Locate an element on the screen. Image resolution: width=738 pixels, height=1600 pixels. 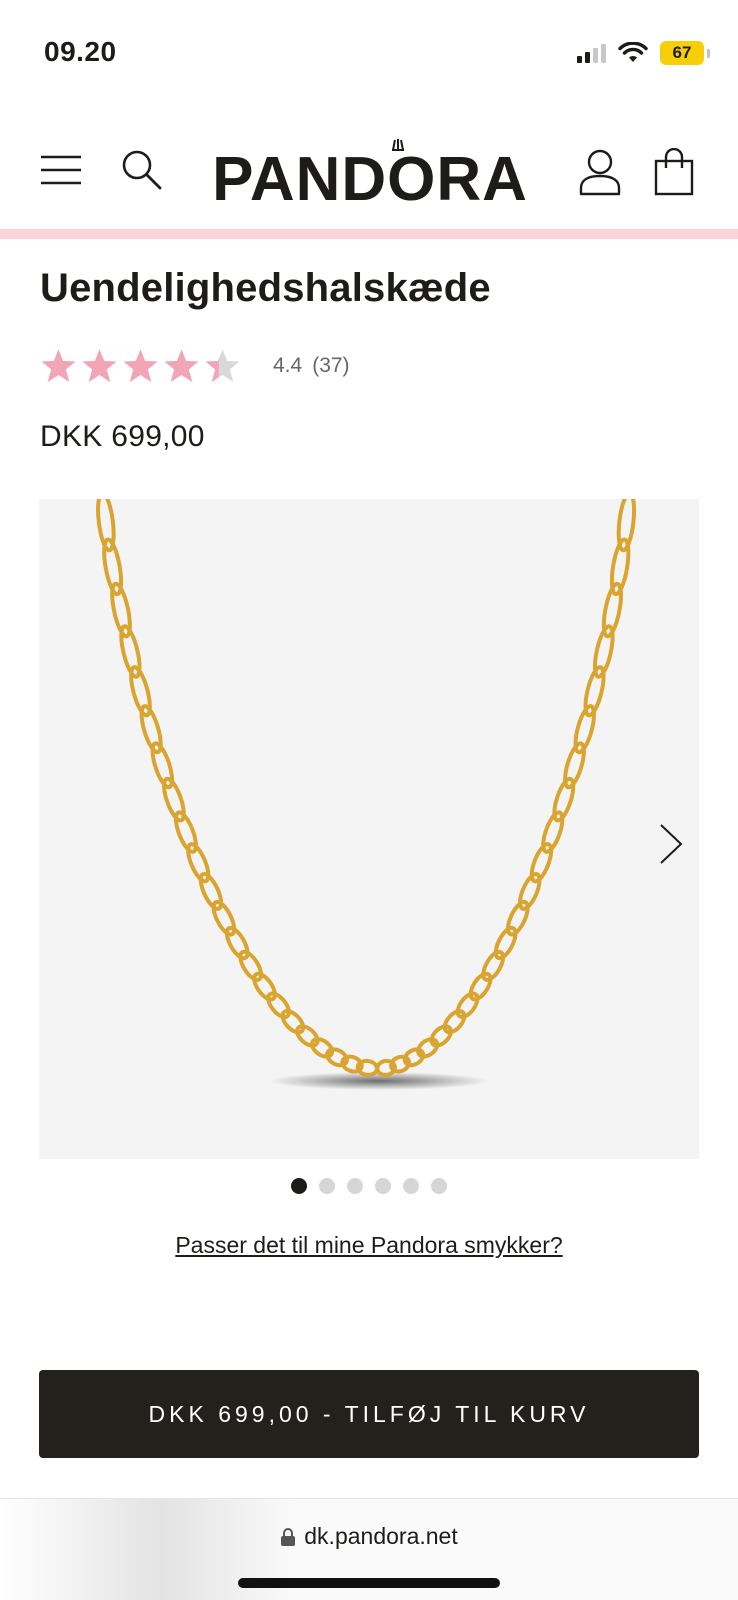
bag-icon is located at coordinates (674, 172).